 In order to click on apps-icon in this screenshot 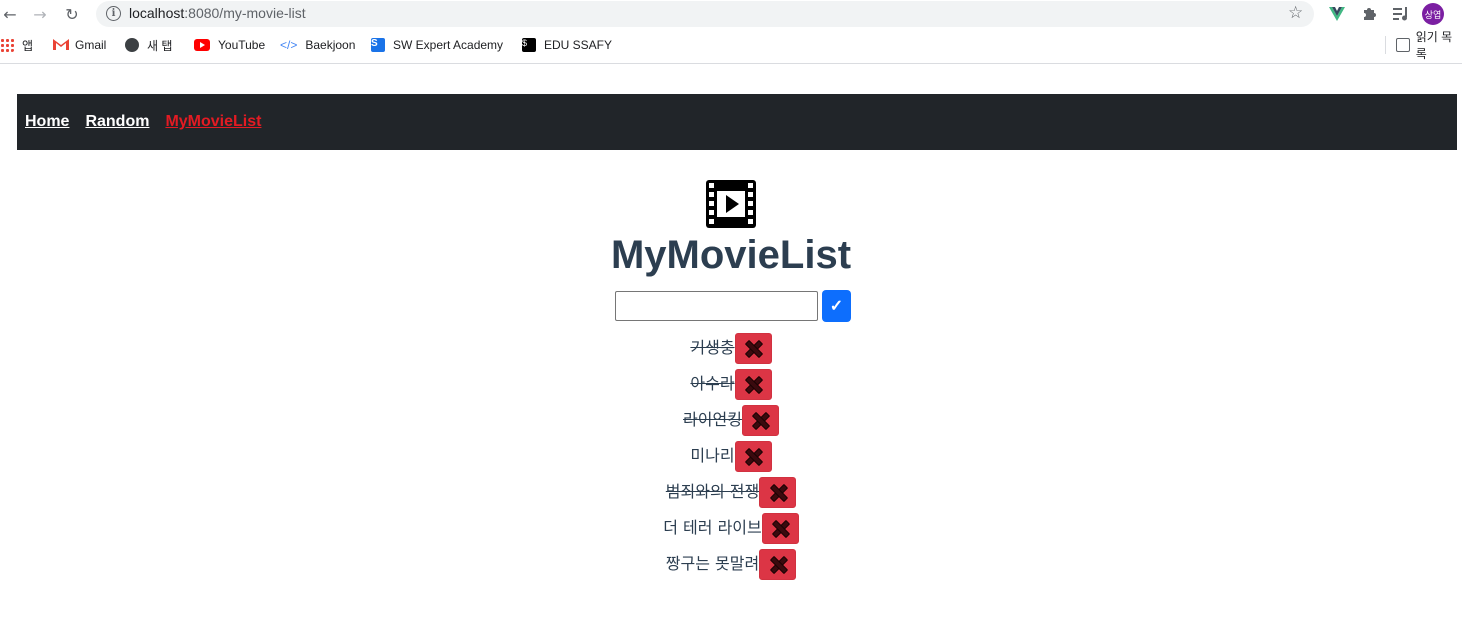, I will do `click(7, 45)`.